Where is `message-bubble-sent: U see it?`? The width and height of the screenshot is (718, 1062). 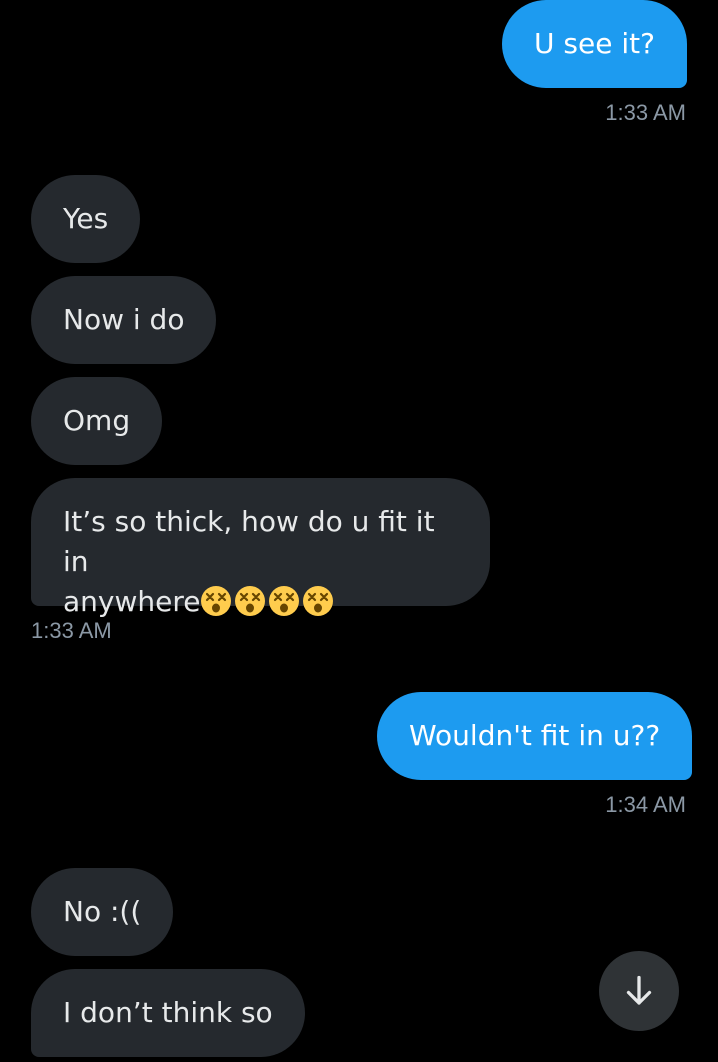 message-bubble-sent: U see it? is located at coordinates (594, 44).